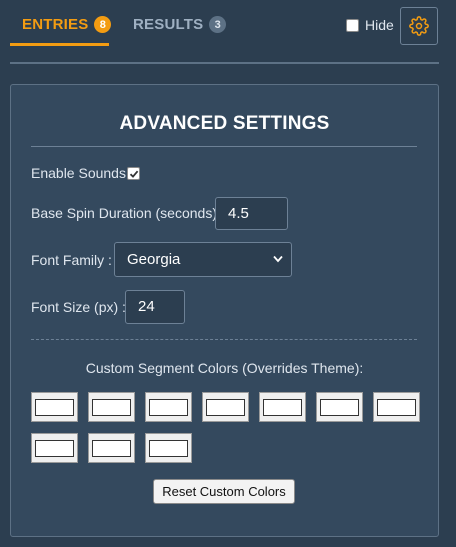  What do you see at coordinates (278, 259) in the screenshot?
I see `chevron-down-icon` at bounding box center [278, 259].